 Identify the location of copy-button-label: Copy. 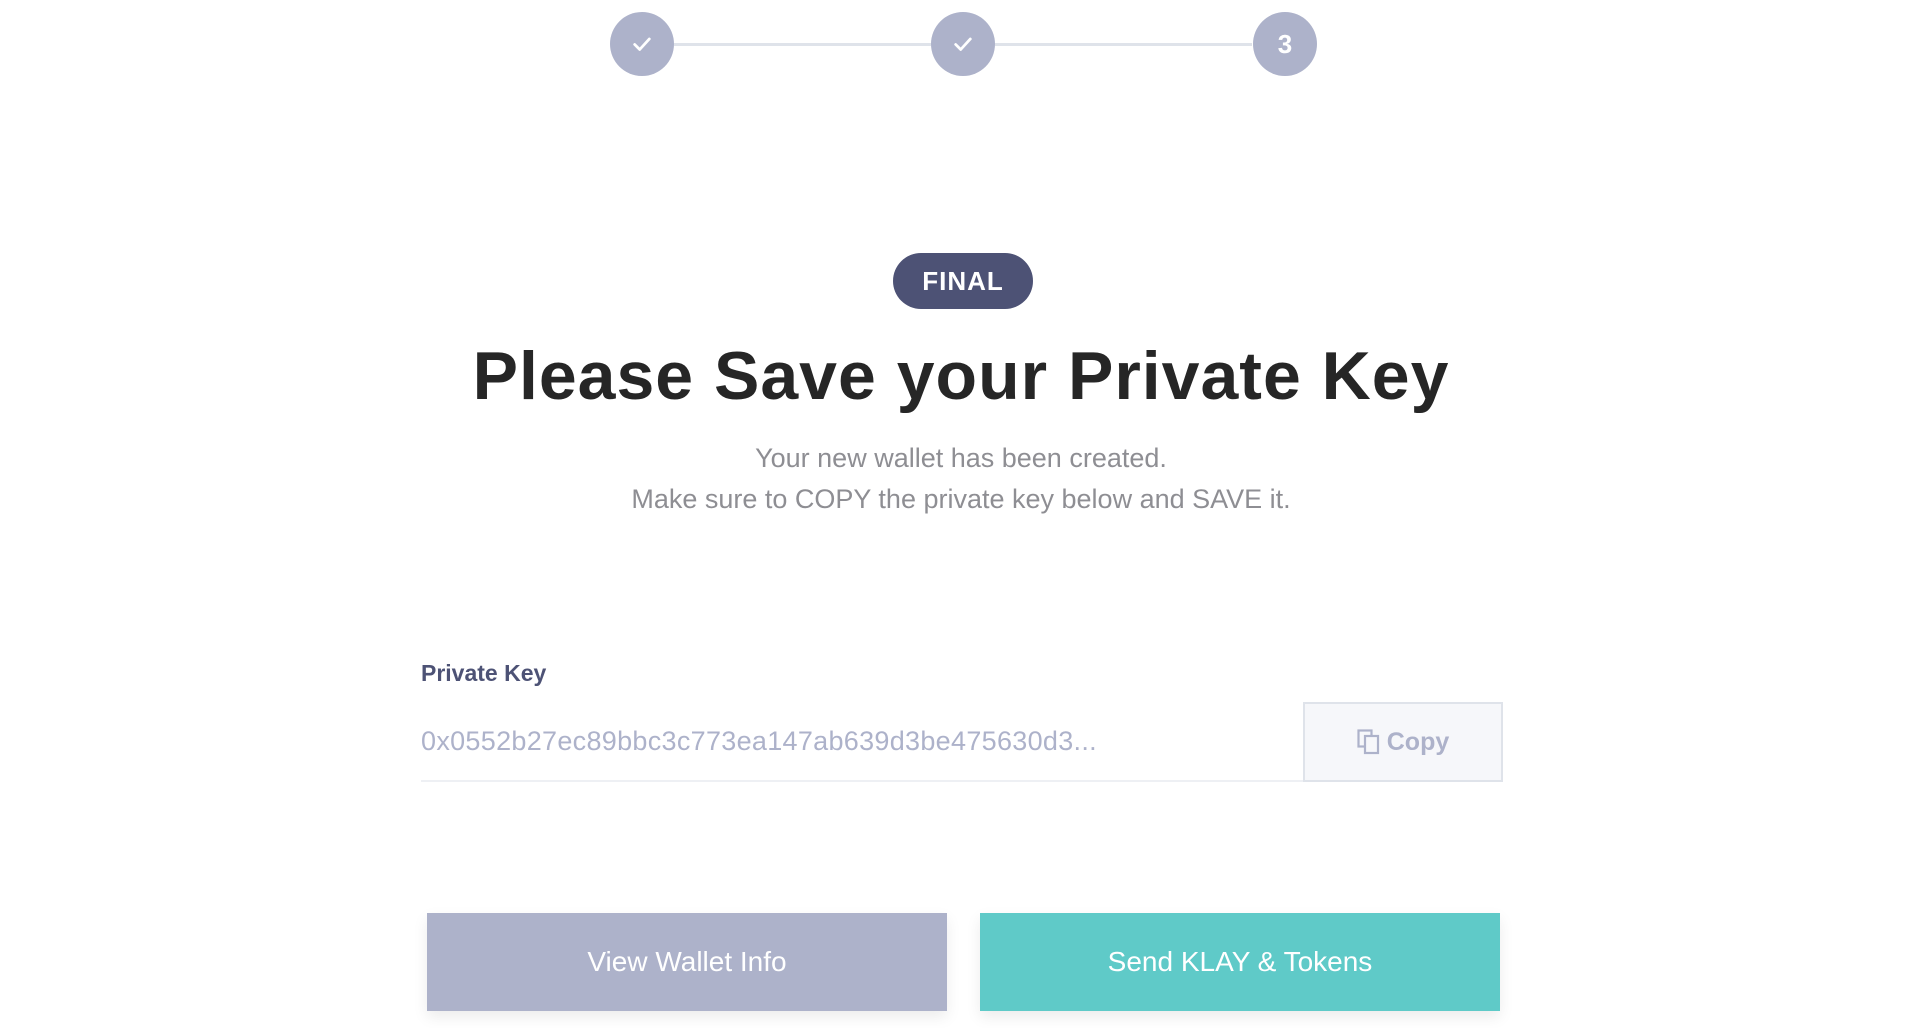
(1418, 741).